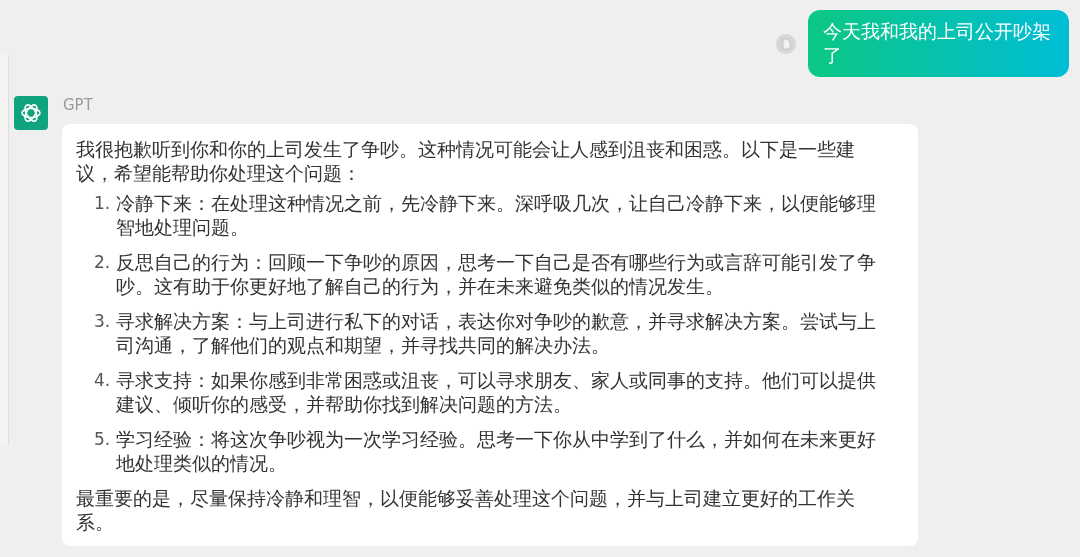  What do you see at coordinates (103, 439) in the screenshot?
I see `list-number: 5.` at bounding box center [103, 439].